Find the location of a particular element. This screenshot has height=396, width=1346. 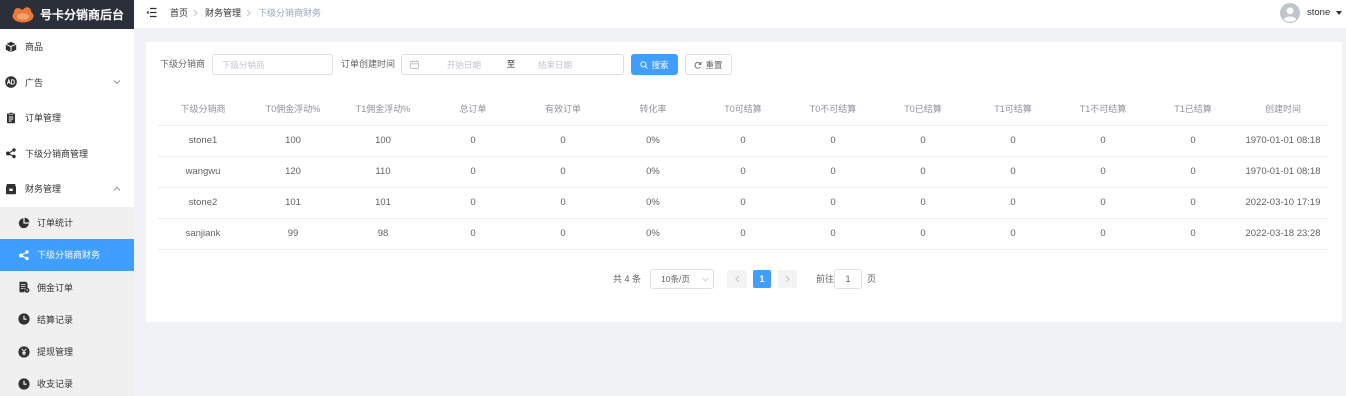

sidebar-item-settlement-records: 结算记录 is located at coordinates (67, 319).